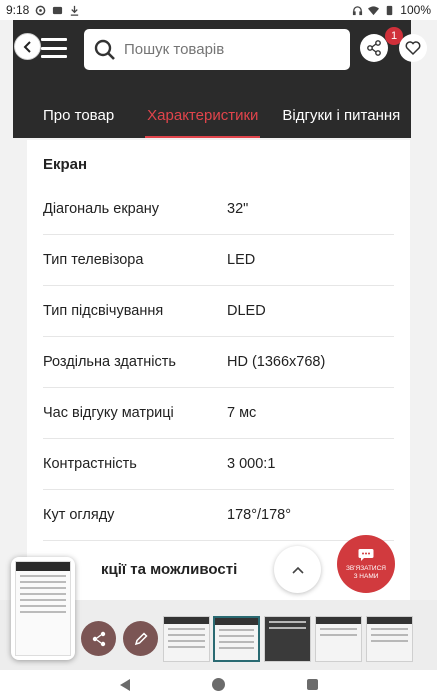  Describe the element at coordinates (366, 576) in the screenshot. I see `contact-label-line2: З НАМИ` at that location.